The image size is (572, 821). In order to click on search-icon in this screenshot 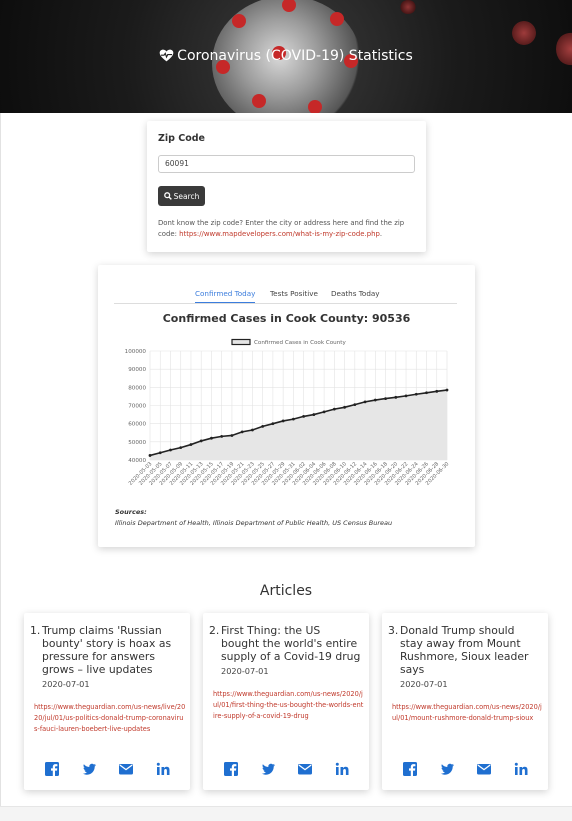, I will do `click(167, 196)`.